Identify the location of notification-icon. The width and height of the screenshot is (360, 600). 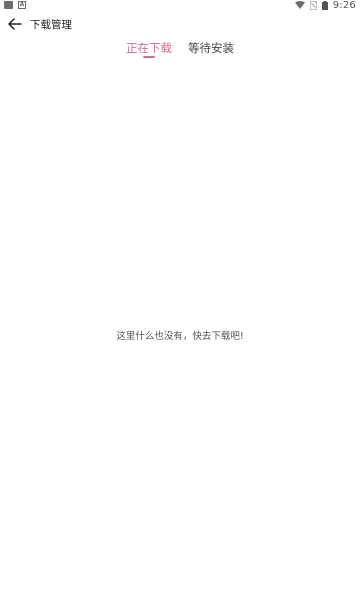
(8, 5).